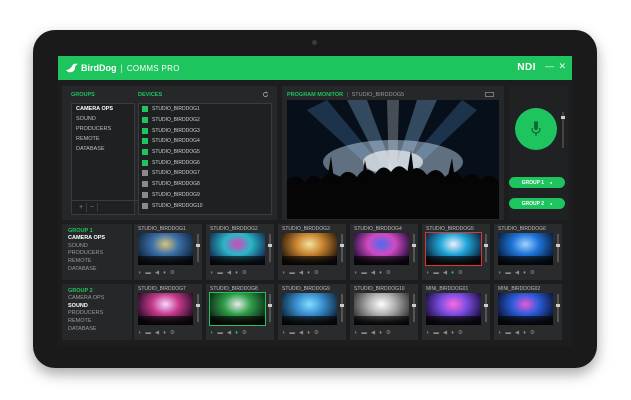 The height and width of the screenshot is (400, 631). What do you see at coordinates (205, 205) in the screenshot?
I see `device-item: STUDIO_BIRDDOG10` at bounding box center [205, 205].